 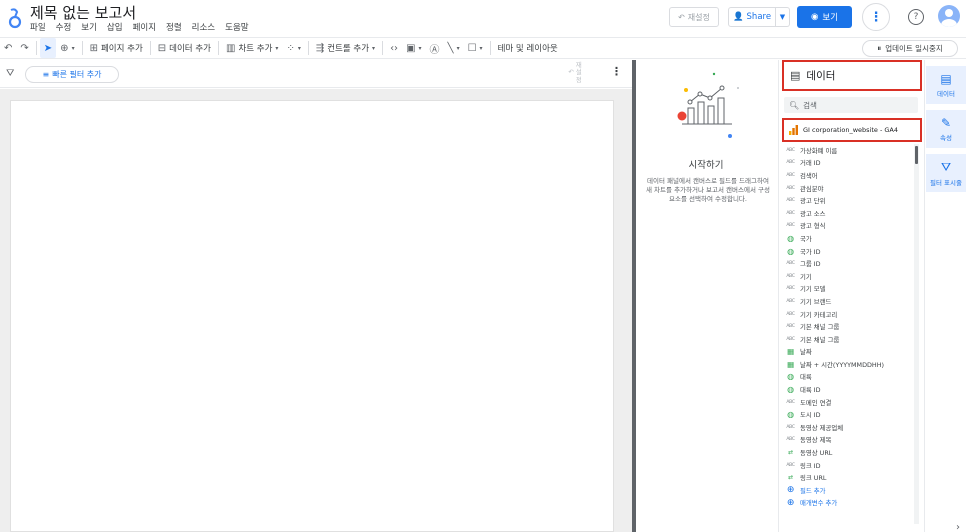 What do you see at coordinates (38, 27) in the screenshot?
I see `menu-item: 파일` at bounding box center [38, 27].